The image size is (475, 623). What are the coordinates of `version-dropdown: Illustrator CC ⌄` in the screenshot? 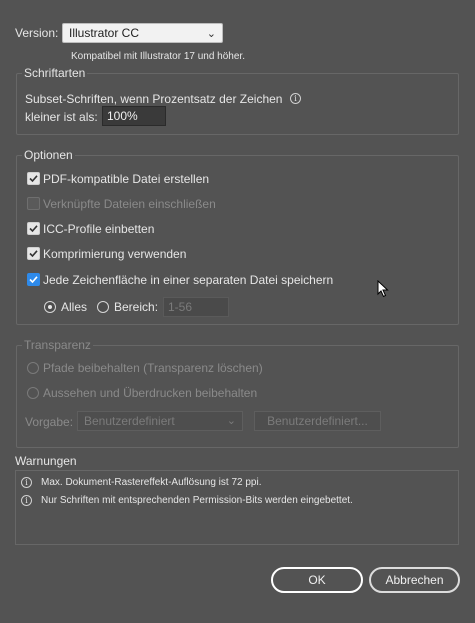 It's located at (142, 33).